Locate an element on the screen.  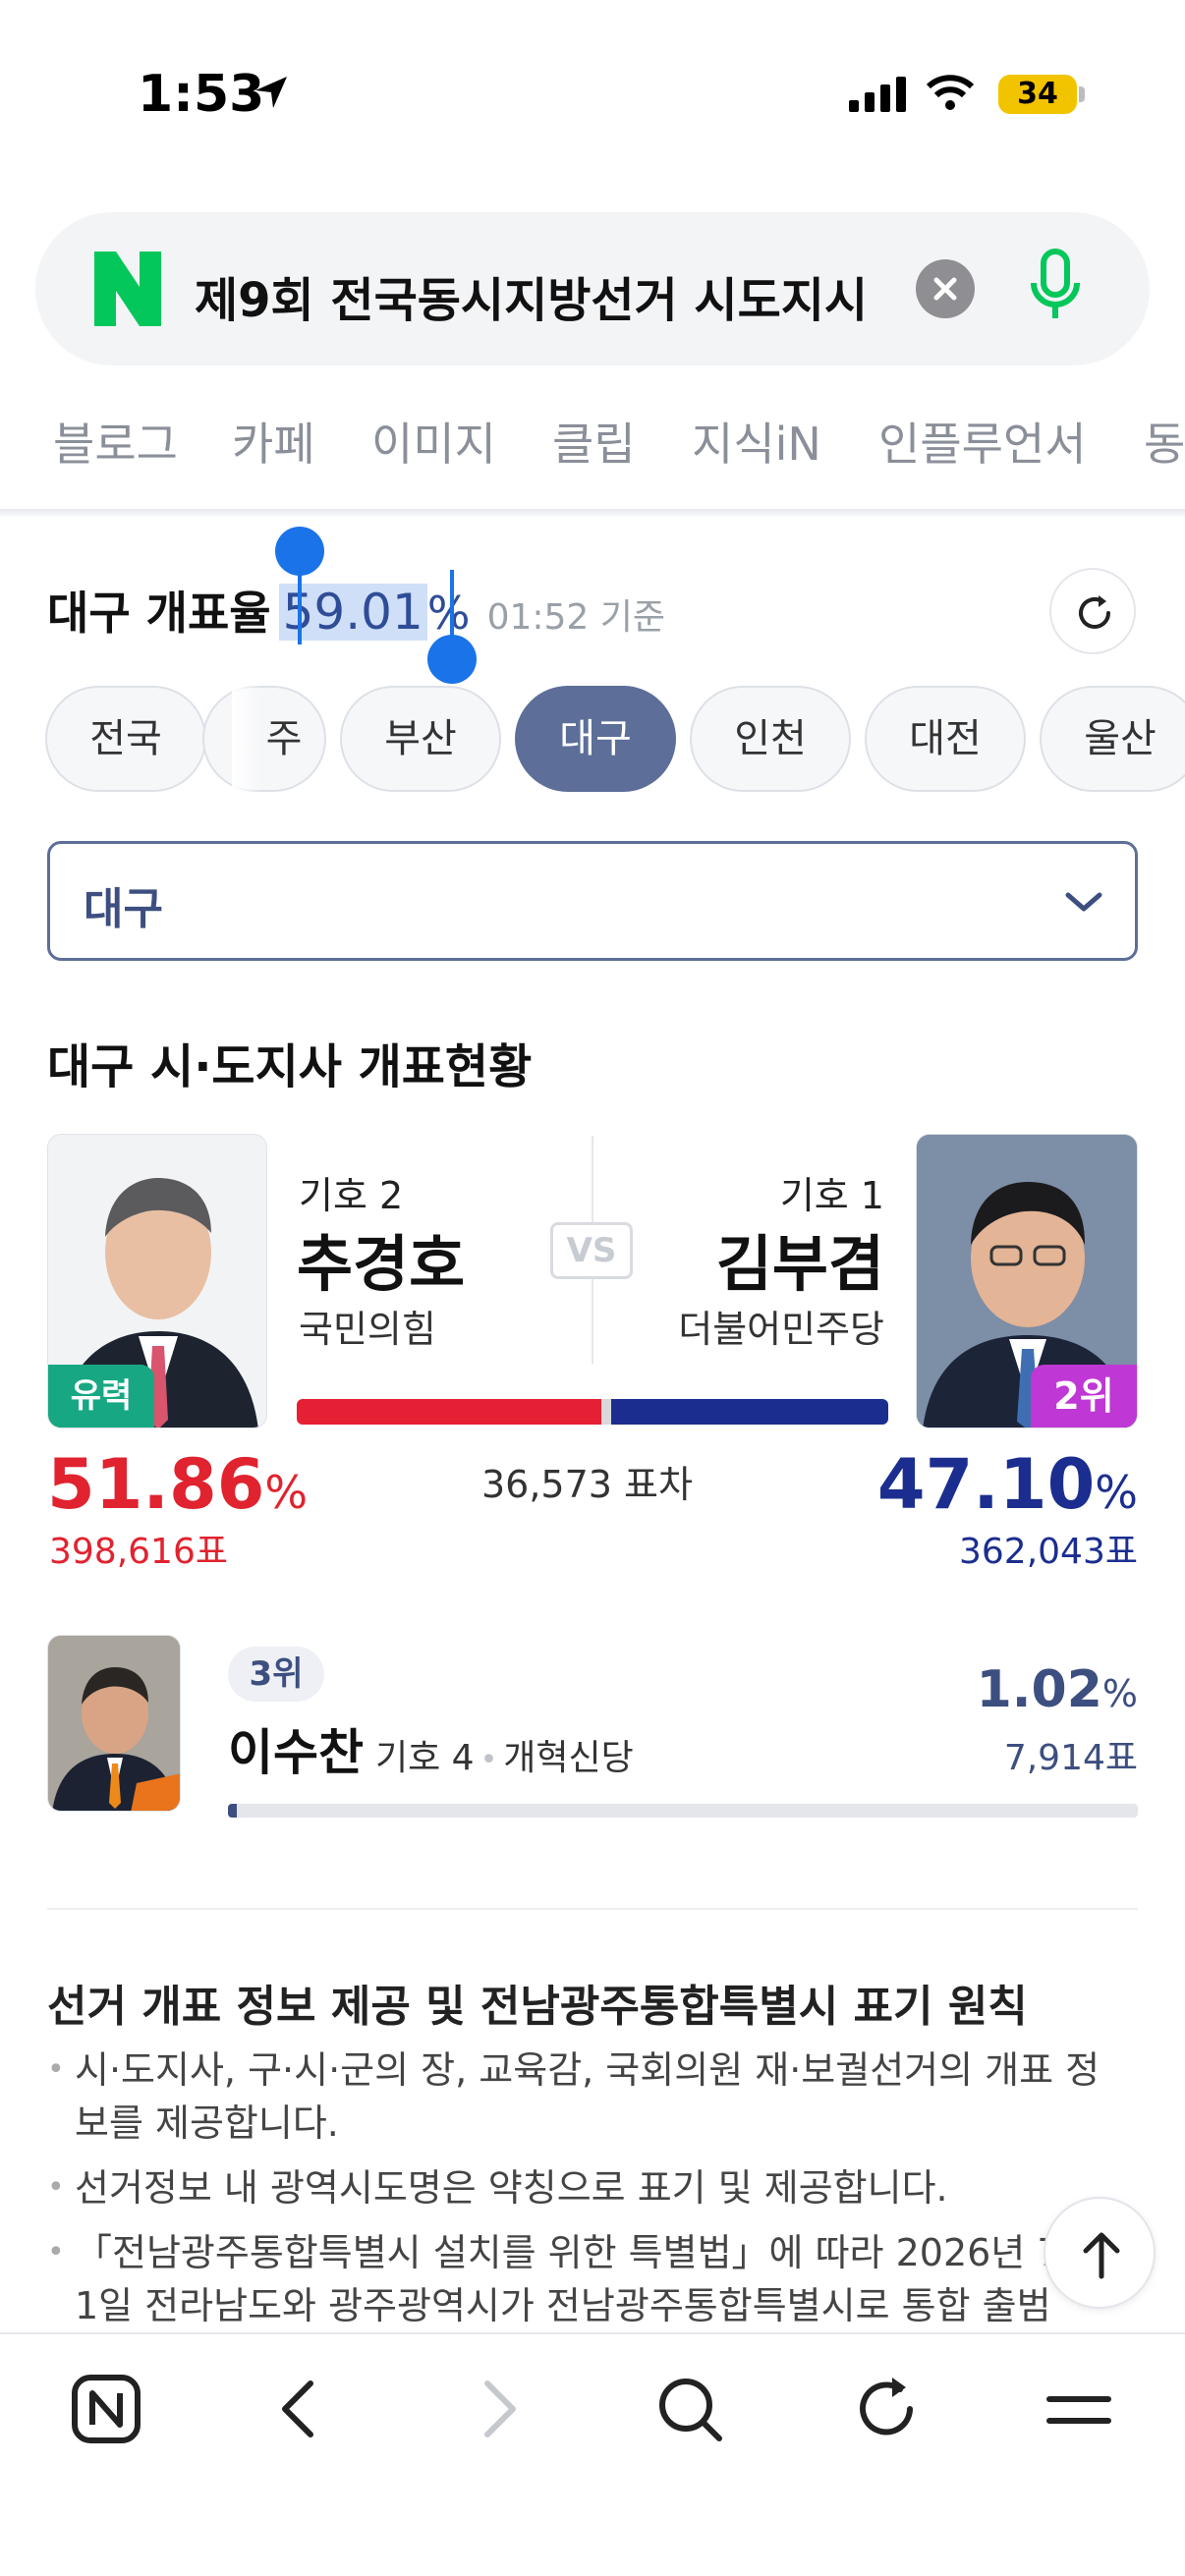
candidate-3-party: 개혁신당 is located at coordinates (569, 1758).